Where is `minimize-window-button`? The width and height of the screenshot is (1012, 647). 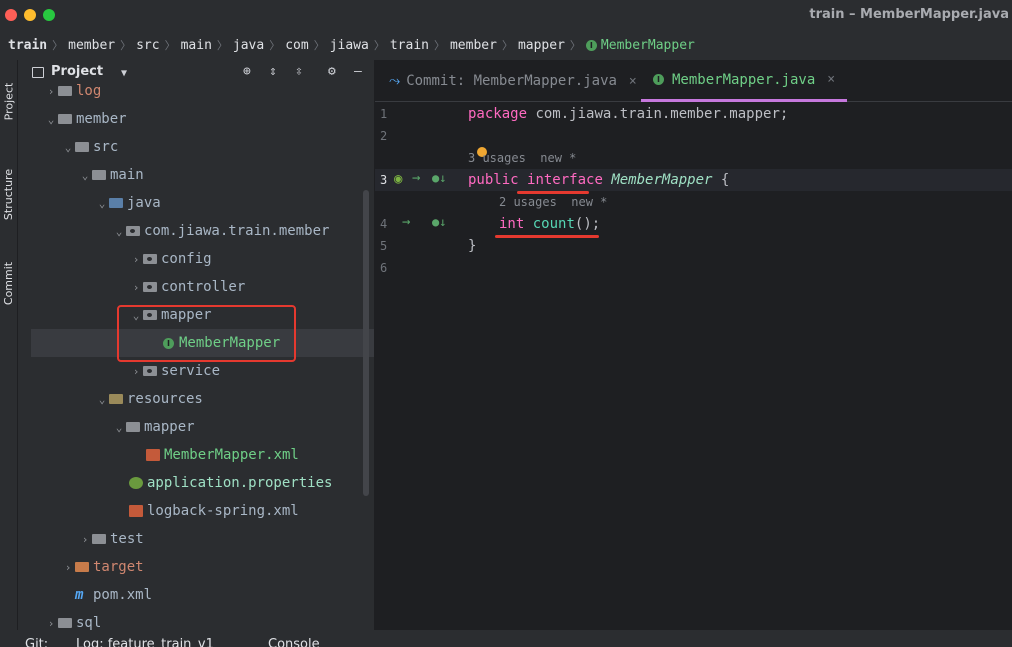
minimize-window-button is located at coordinates (30, 15).